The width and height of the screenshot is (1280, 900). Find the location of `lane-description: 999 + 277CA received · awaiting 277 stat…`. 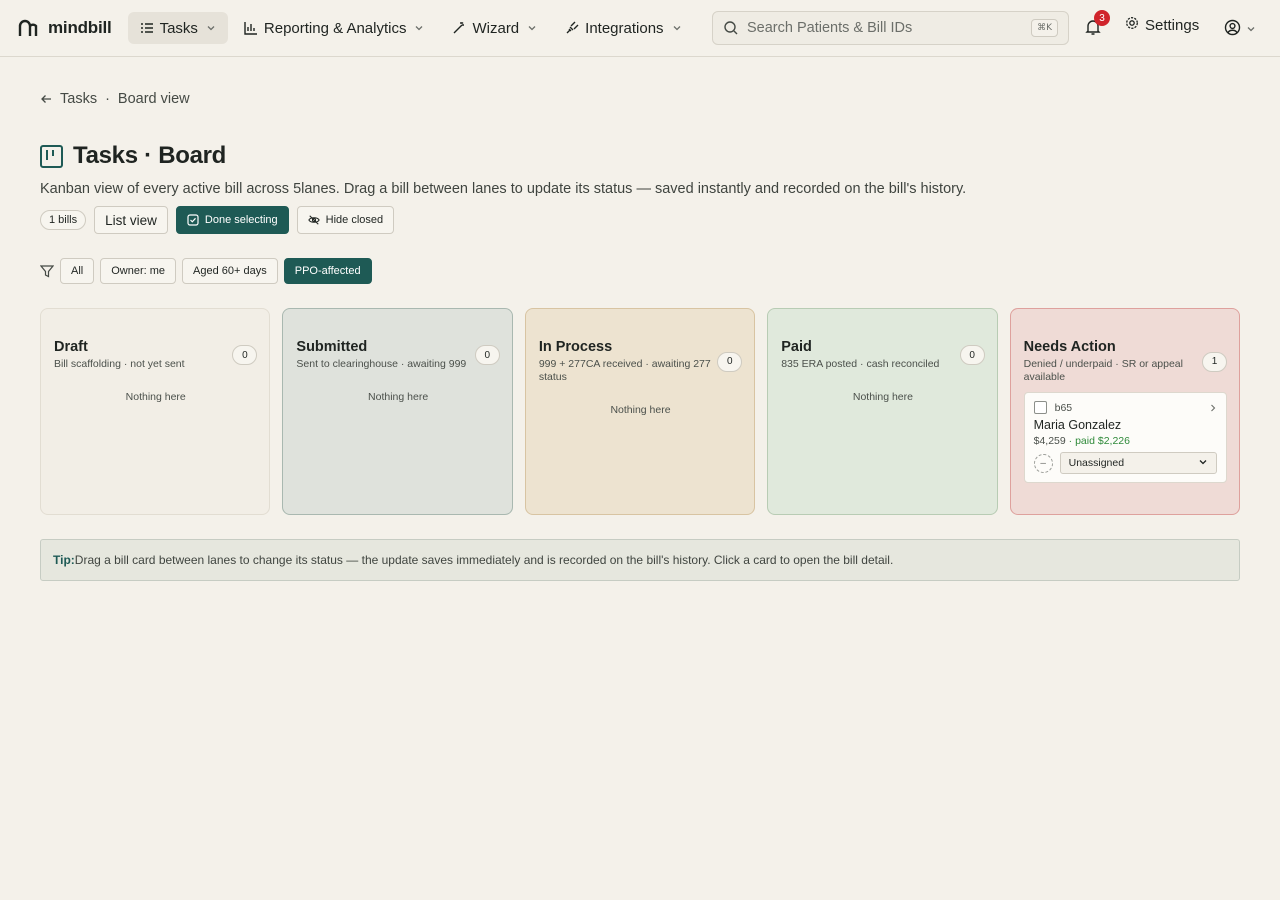

lane-description: 999 + 277CA received · awaiting 277 stat… is located at coordinates (624, 370).